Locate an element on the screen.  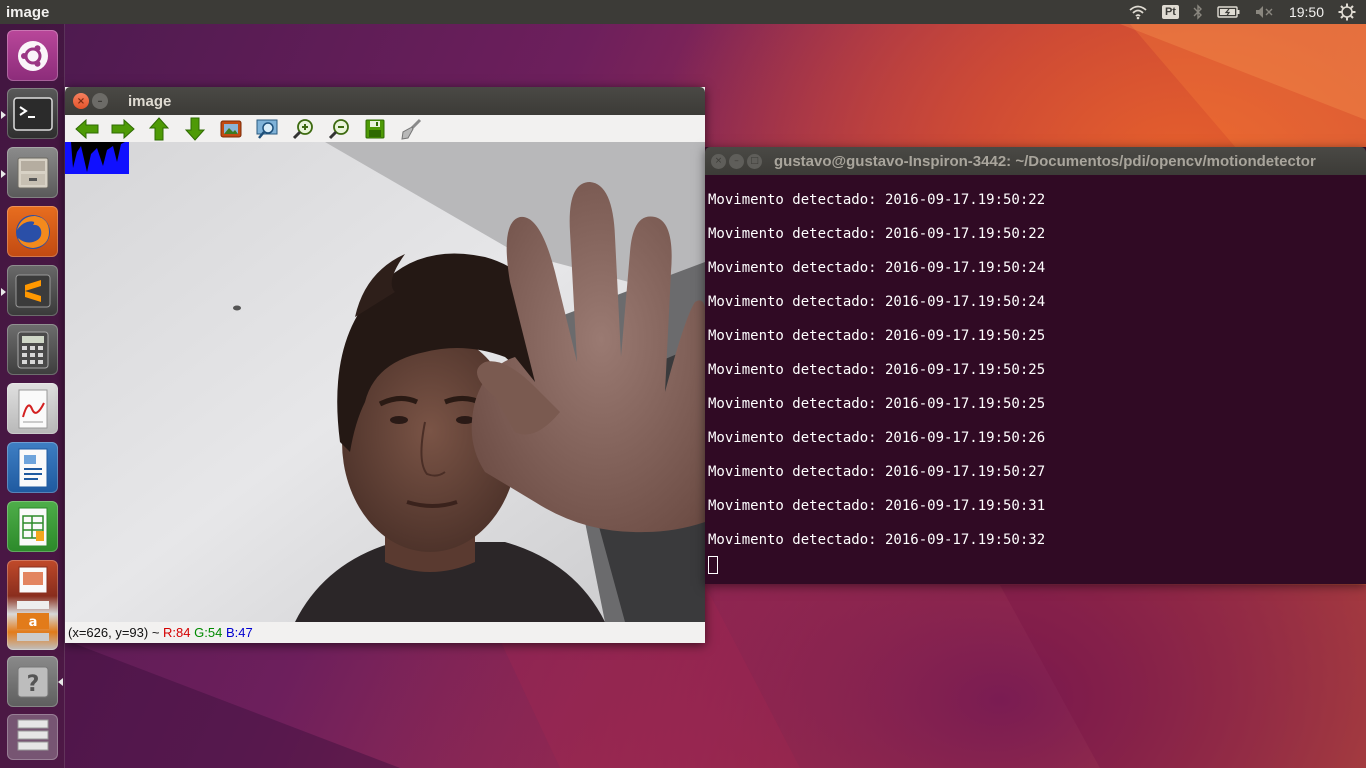
battery-icon is located at coordinates (1229, 12).